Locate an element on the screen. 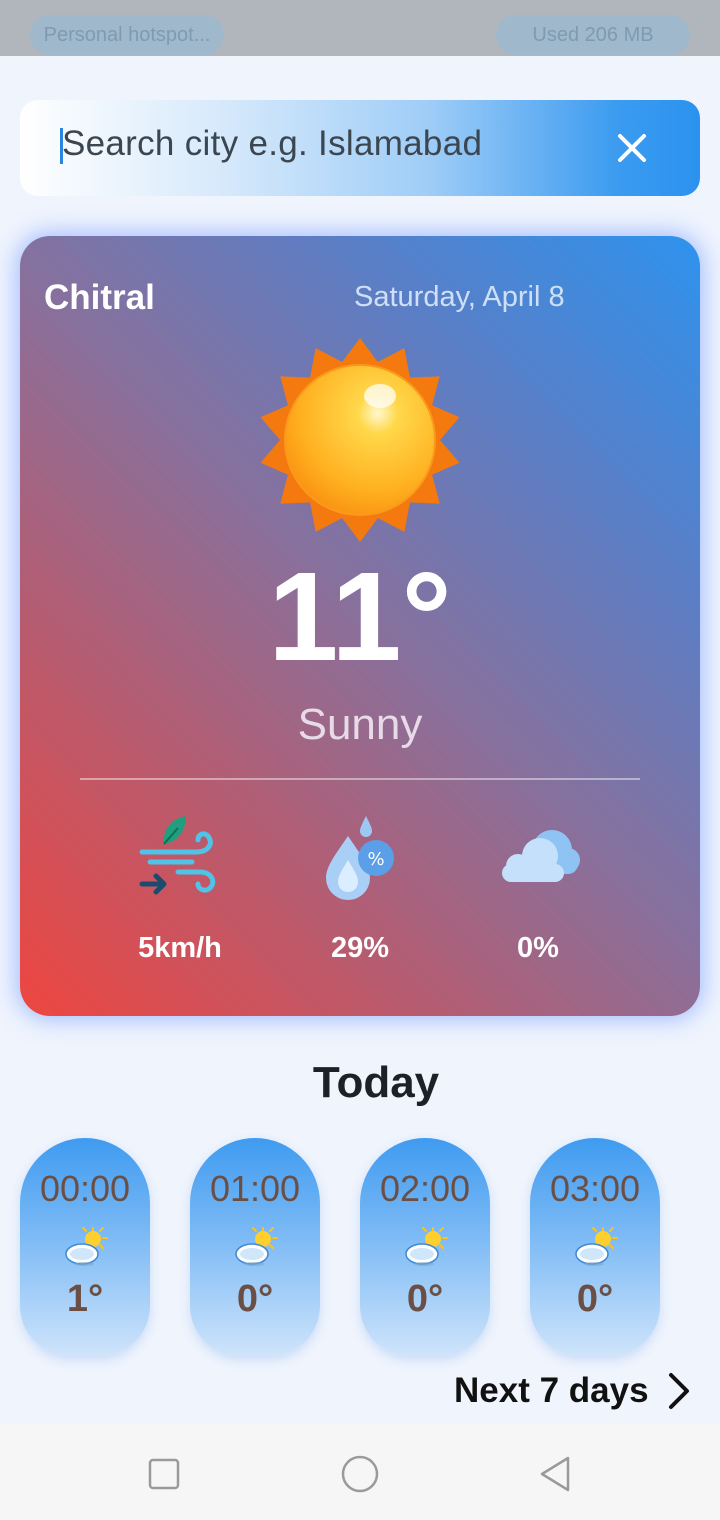 The image size is (720, 1520). system-nav-bar is located at coordinates (360, 1472).